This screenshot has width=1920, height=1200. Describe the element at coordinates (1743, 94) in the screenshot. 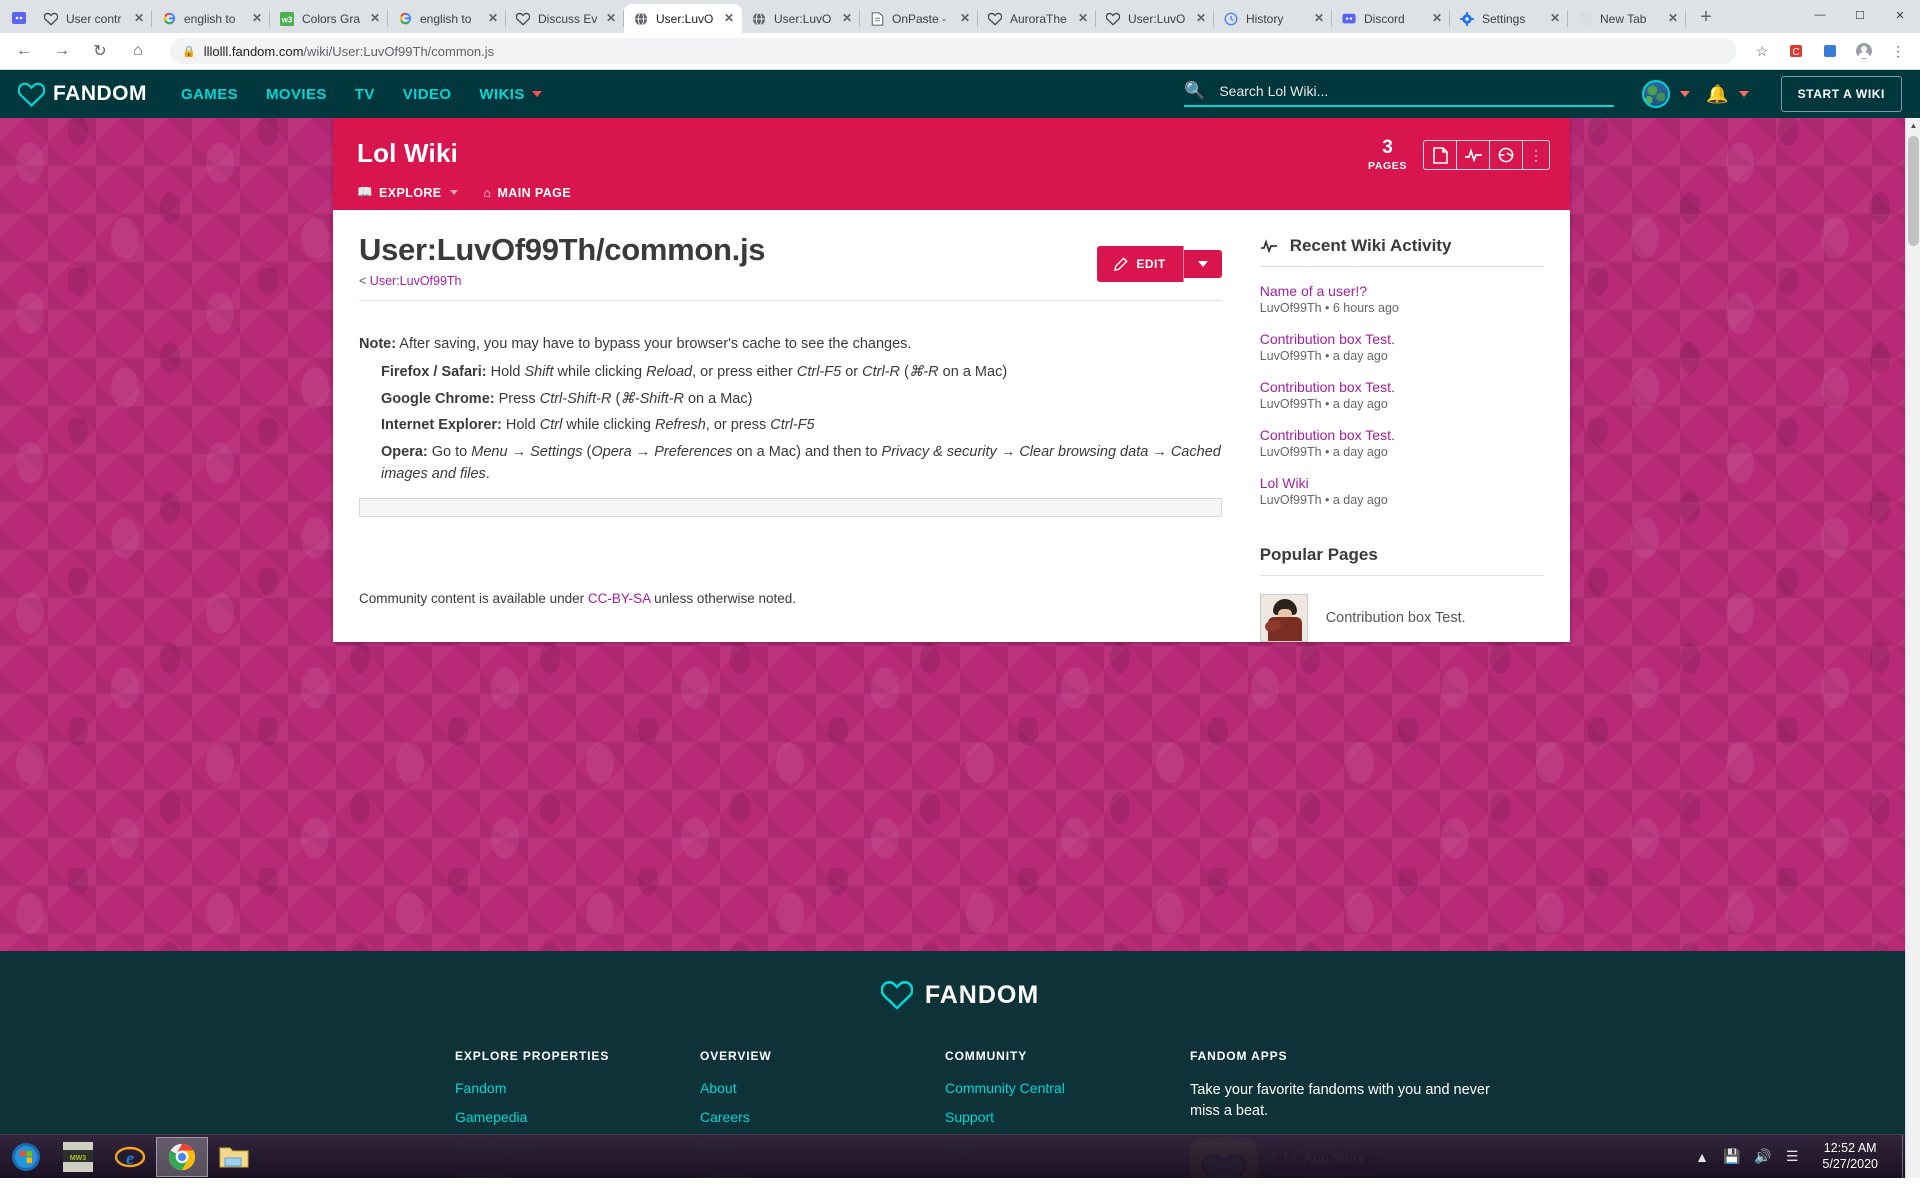

I see `notifications-caret-icon` at that location.